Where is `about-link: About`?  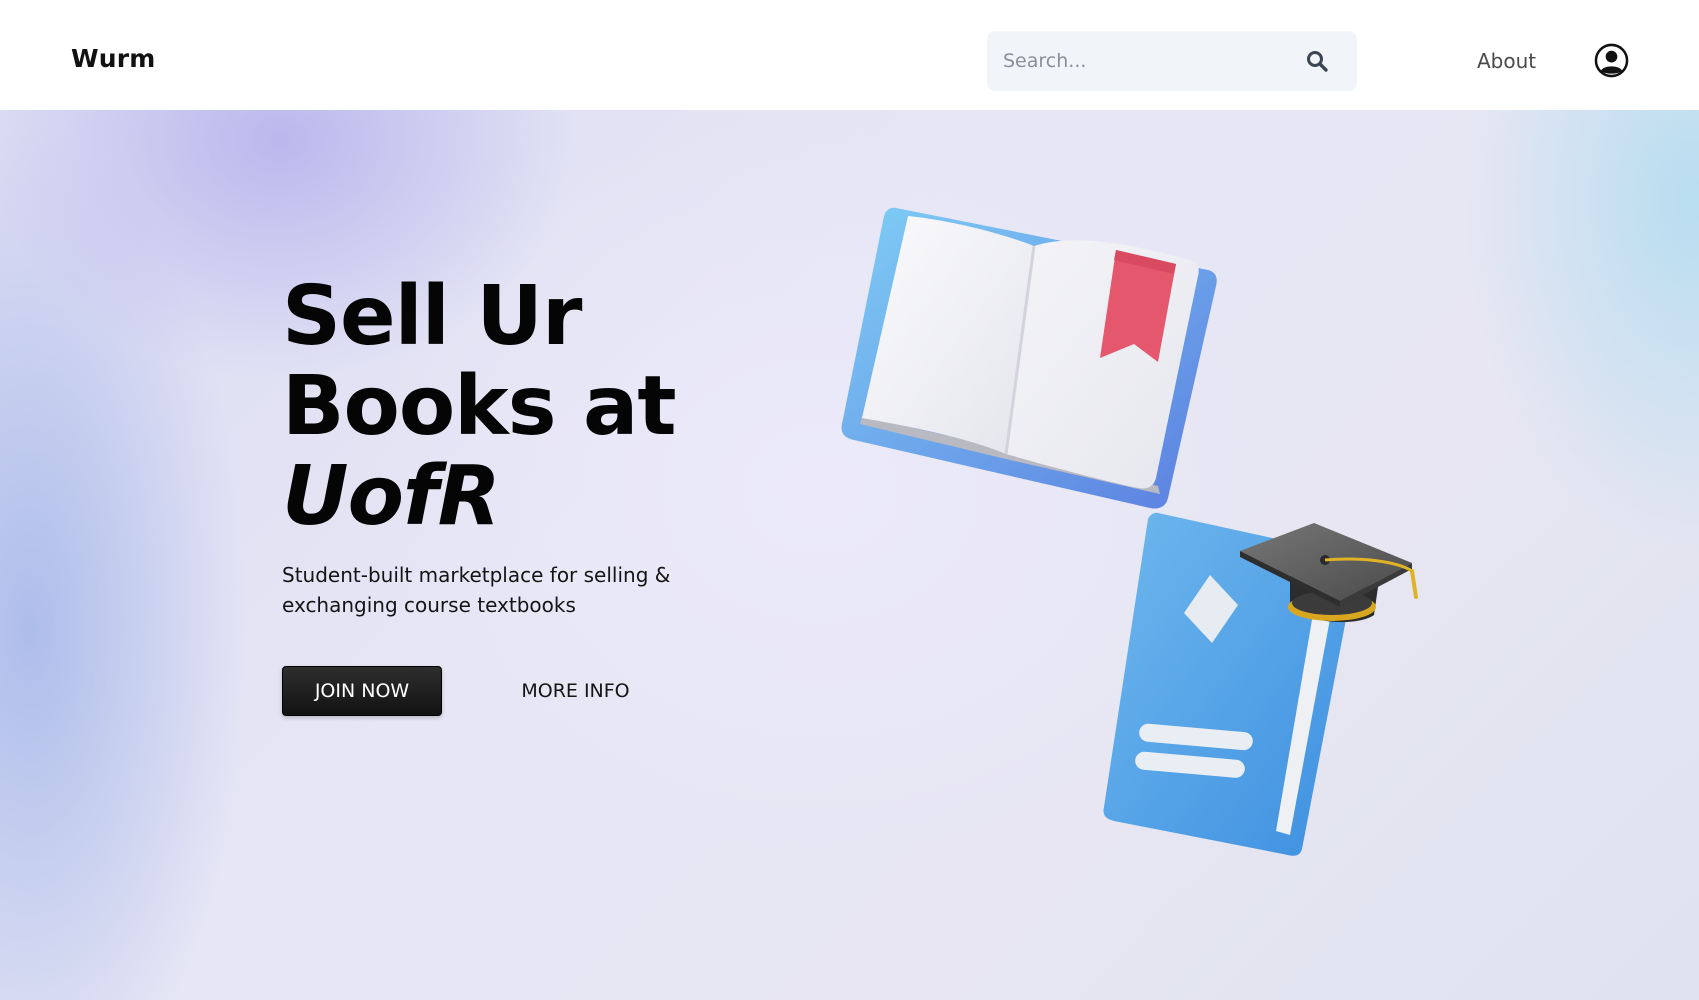
about-link: About is located at coordinates (1506, 61).